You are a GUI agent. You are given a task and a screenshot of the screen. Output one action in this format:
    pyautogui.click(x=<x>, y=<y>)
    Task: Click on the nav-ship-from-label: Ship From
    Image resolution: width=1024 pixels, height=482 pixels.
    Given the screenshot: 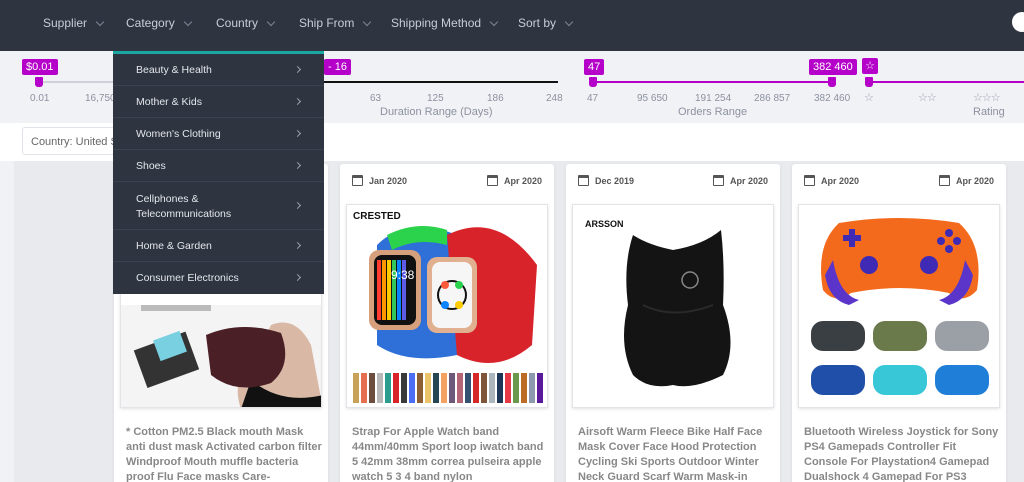 What is the action you would take?
    pyautogui.click(x=327, y=23)
    